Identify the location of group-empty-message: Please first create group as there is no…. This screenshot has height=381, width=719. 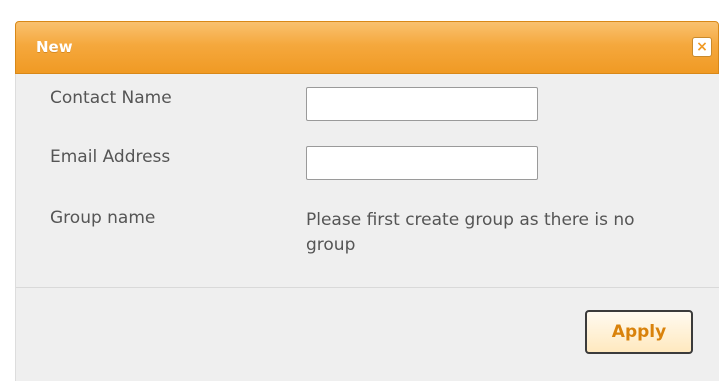
(470, 232).